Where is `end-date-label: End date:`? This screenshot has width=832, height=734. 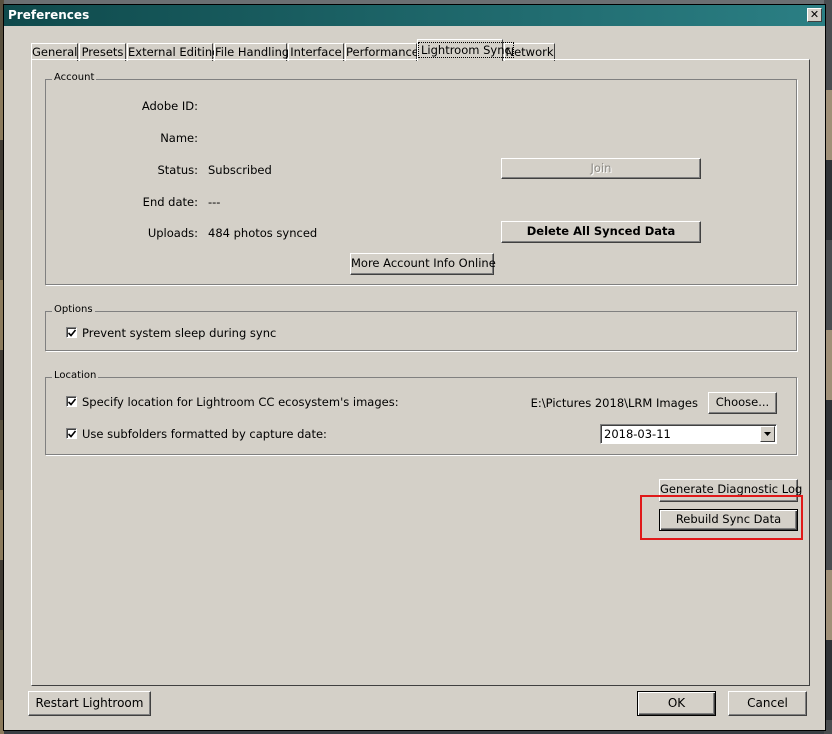 end-date-label: End date: is located at coordinates (170, 202).